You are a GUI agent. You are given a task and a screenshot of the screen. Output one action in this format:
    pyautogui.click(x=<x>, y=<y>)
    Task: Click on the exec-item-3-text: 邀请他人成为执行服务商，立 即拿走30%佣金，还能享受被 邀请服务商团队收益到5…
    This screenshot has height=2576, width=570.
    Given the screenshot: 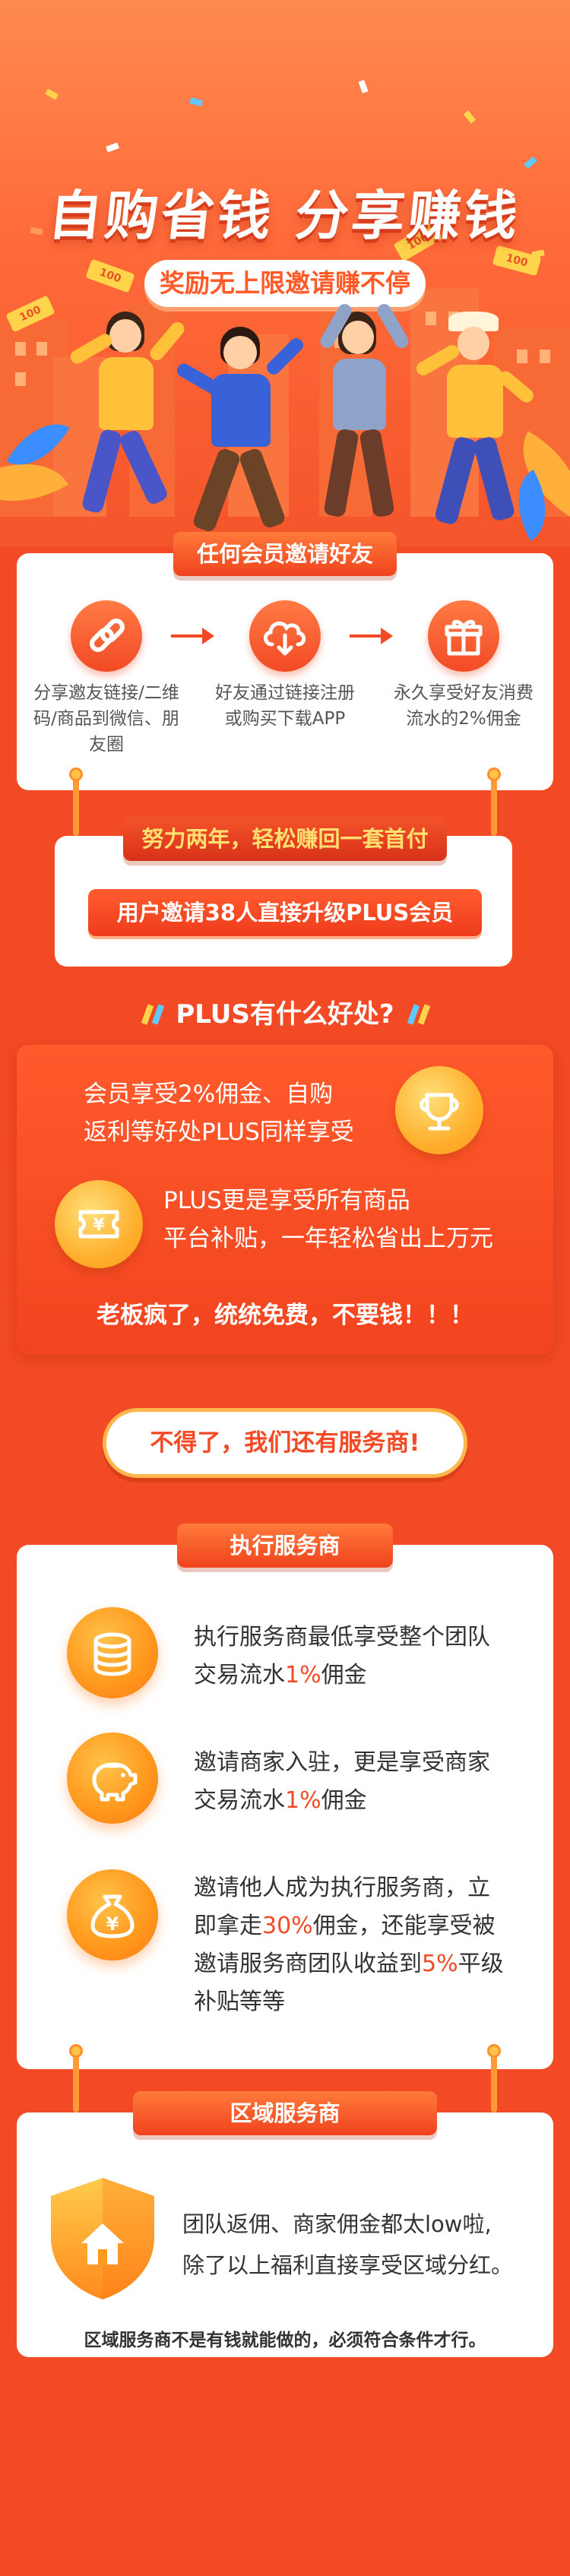 What is the action you would take?
    pyautogui.click(x=367, y=1945)
    